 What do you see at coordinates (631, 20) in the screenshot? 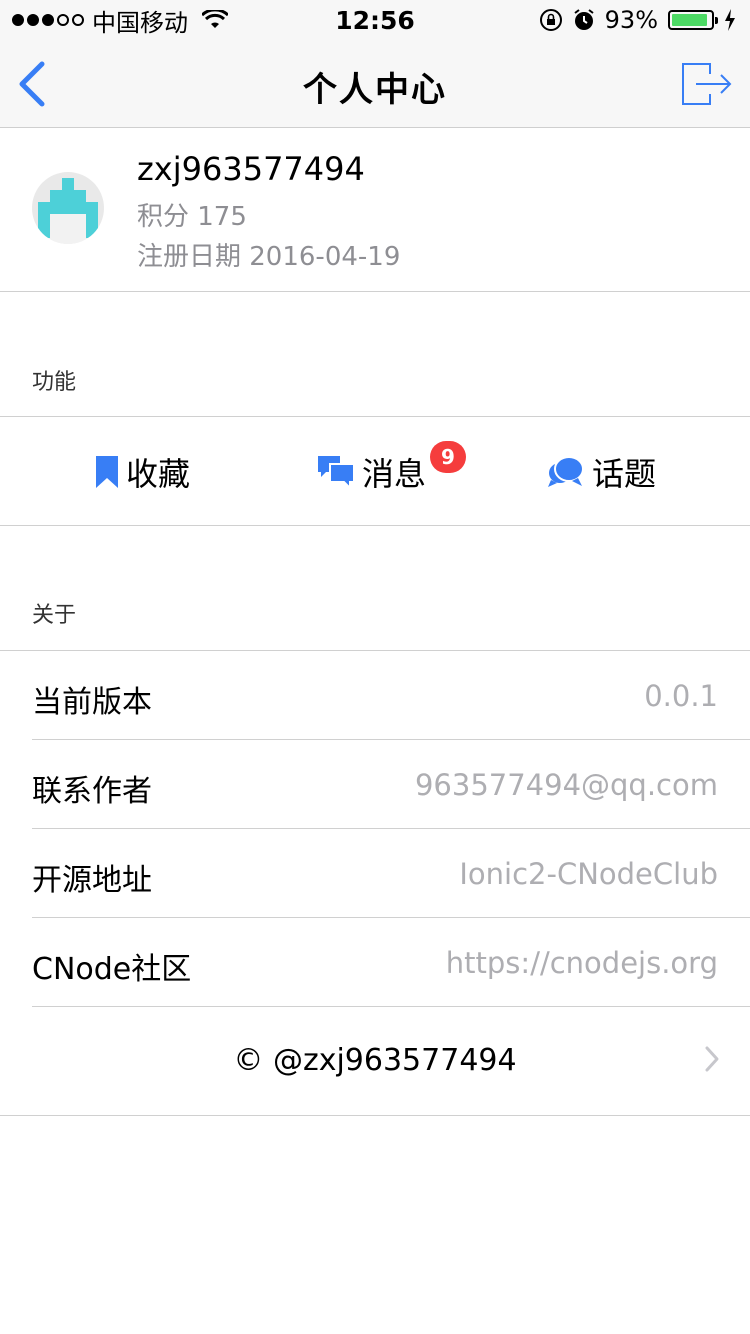
I see `battery-percent: 93%` at bounding box center [631, 20].